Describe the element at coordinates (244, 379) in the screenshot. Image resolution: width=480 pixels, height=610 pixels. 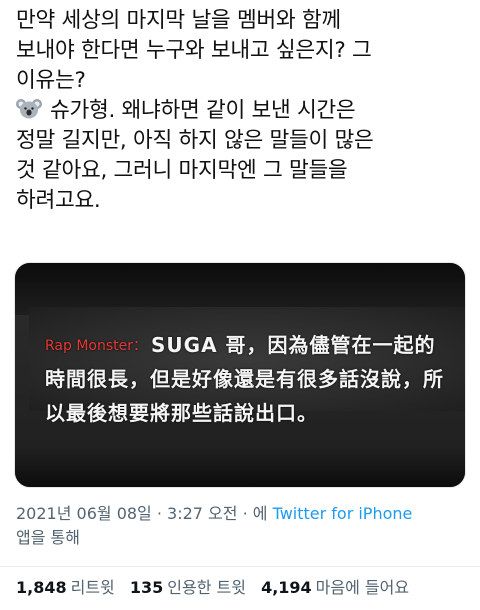
I see `subtitle-line-2: 時間很長，但是好像還是有很多話沒說，所` at that location.